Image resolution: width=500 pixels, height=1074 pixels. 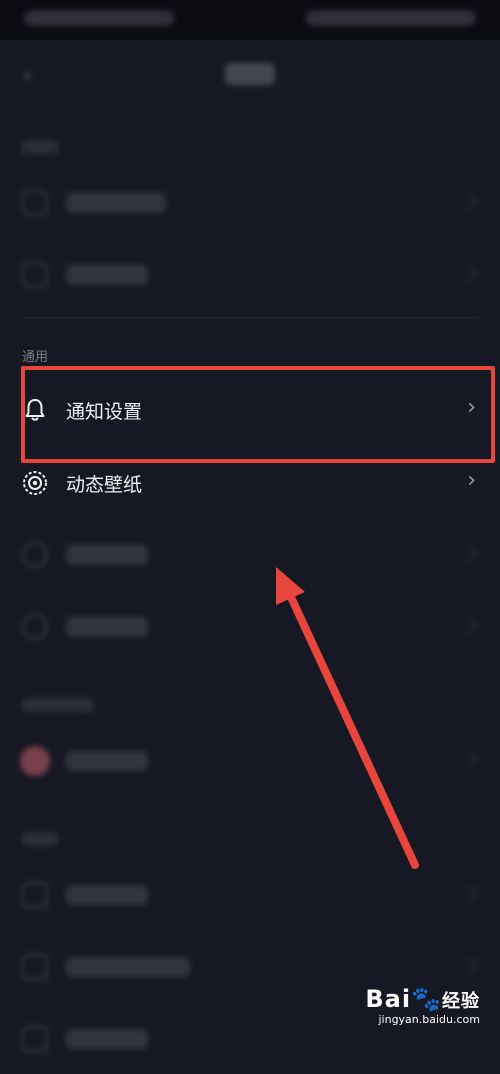 What do you see at coordinates (422, 999) in the screenshot?
I see `watermark-logo: Bai🐾经验` at bounding box center [422, 999].